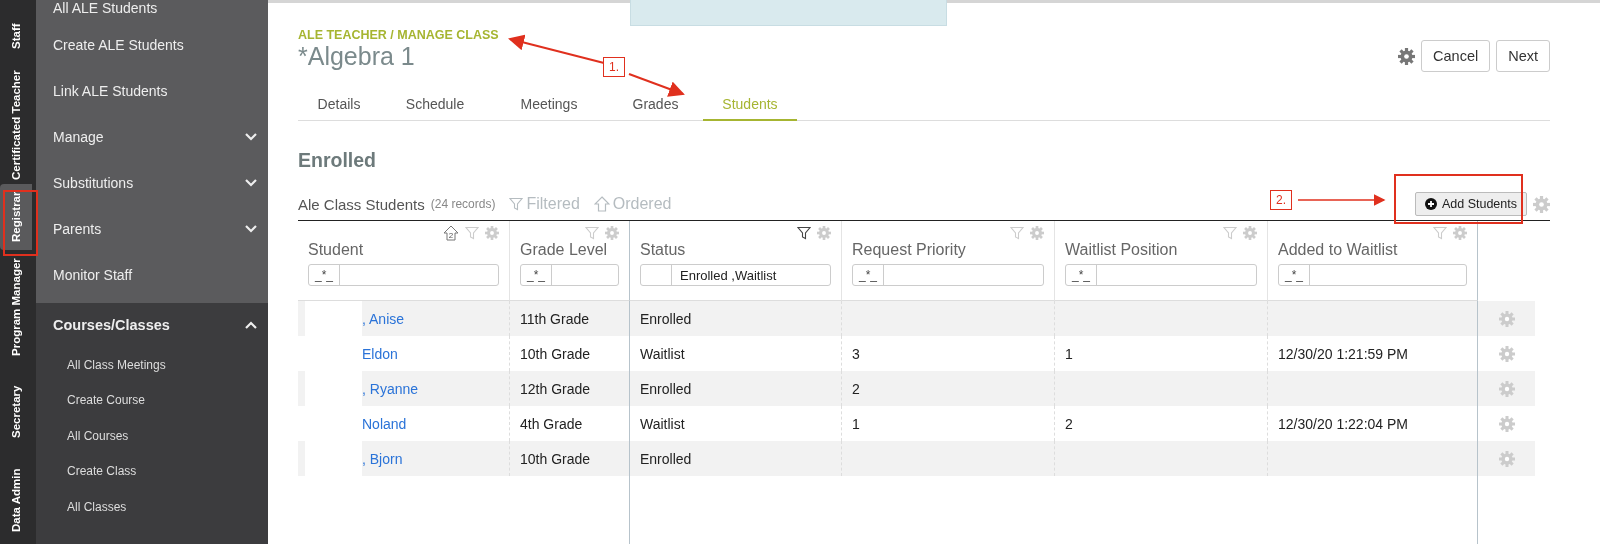 The width and height of the screenshot is (1600, 544). Describe the element at coordinates (384, 423) in the screenshot. I see `student-link: Noland` at that location.